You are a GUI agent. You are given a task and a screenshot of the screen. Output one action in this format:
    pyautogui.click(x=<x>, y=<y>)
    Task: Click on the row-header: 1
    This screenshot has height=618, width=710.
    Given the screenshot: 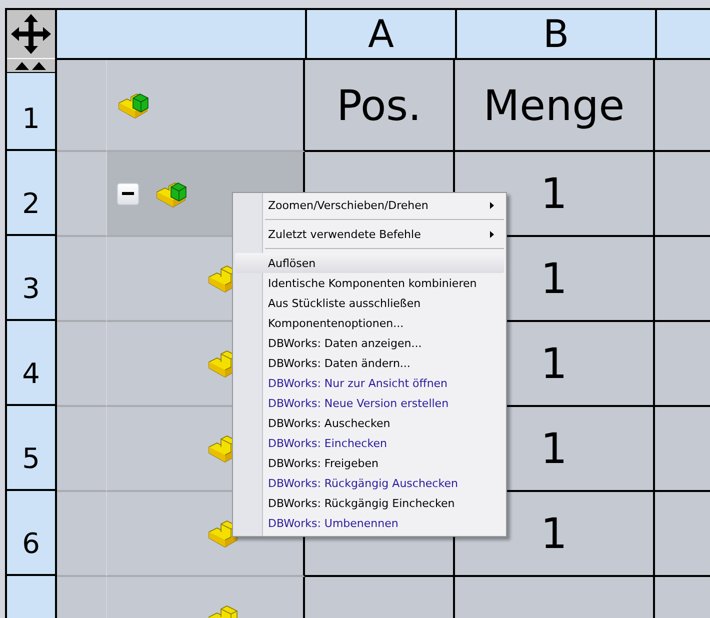 What is the action you would take?
    pyautogui.click(x=31, y=112)
    